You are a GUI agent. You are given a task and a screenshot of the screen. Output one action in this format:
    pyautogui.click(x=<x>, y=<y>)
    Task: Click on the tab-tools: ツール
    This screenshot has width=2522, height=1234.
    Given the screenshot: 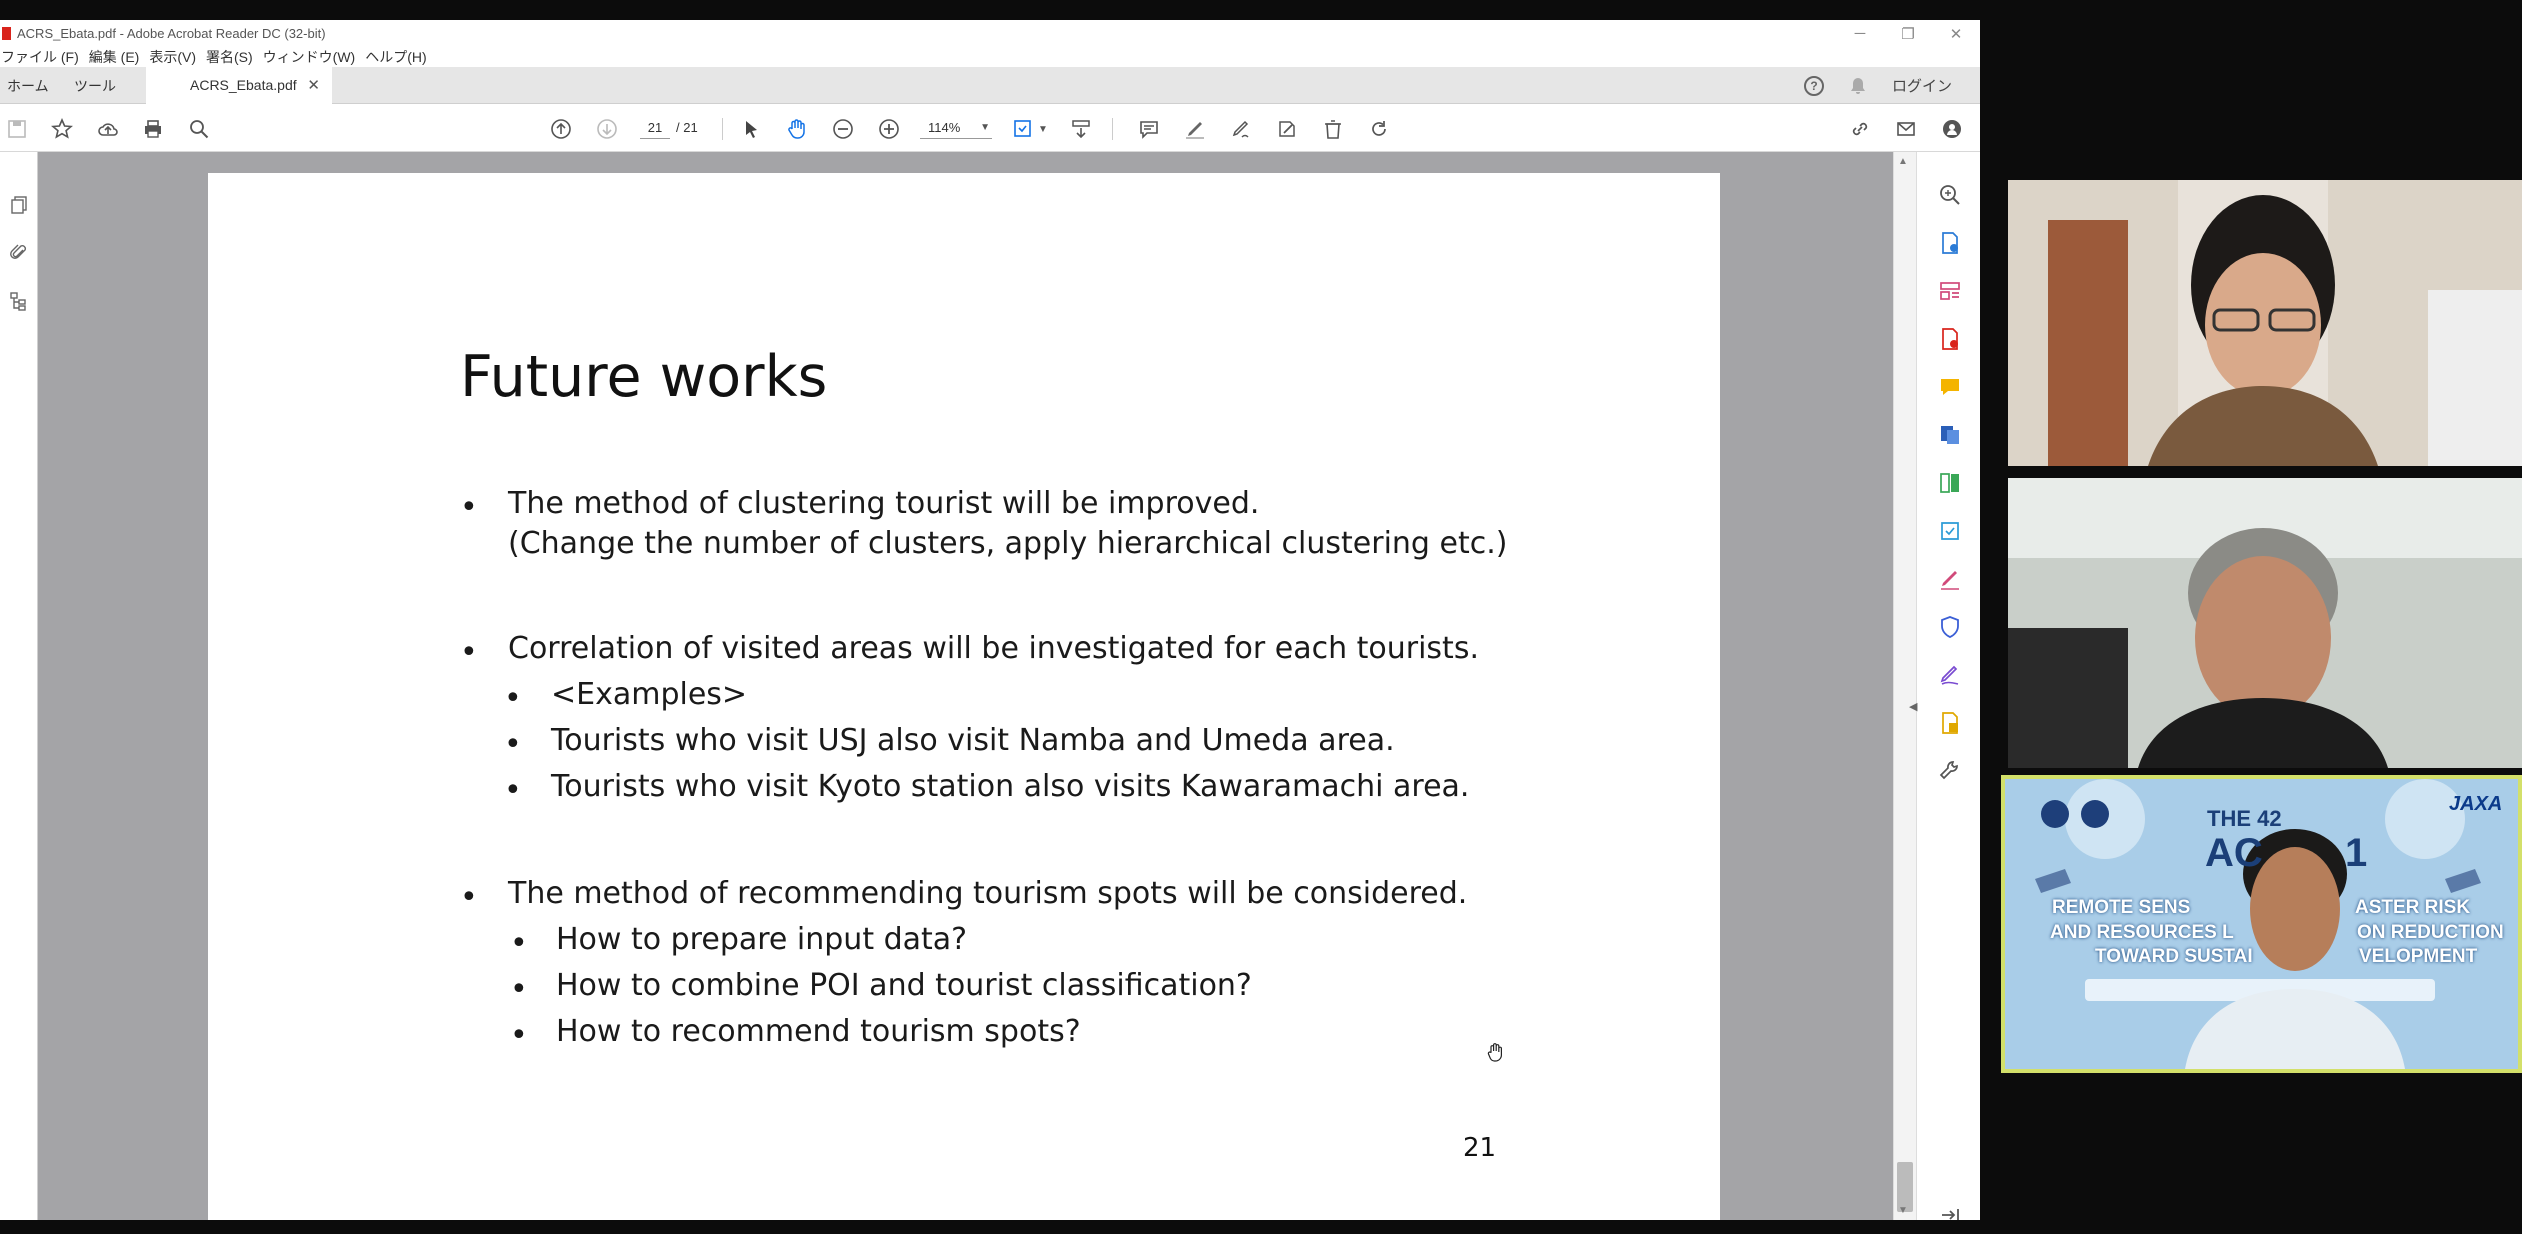 What is the action you would take?
    pyautogui.click(x=95, y=85)
    